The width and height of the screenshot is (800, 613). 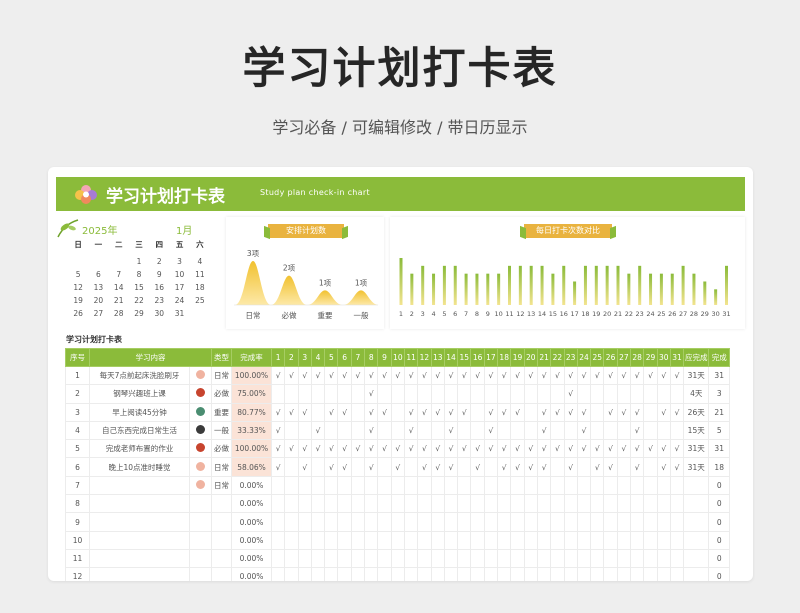 I want to click on row-content: 晚上10点准时睡觉, so click(x=139, y=467).